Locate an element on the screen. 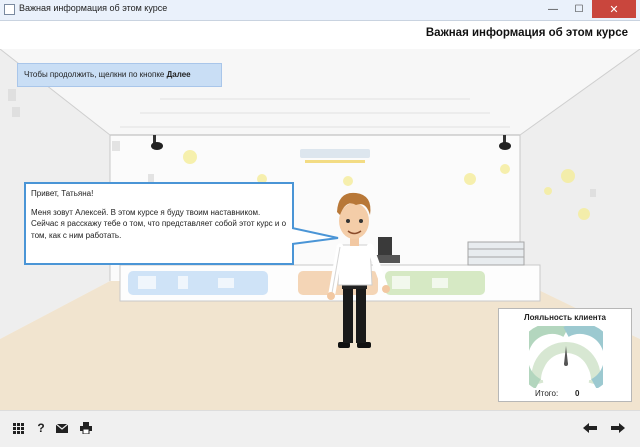 Image resolution: width=640 pixels, height=447 pixels. hint-text: Чтобы продолжить, щелкни по кнопке is located at coordinates (95, 74).